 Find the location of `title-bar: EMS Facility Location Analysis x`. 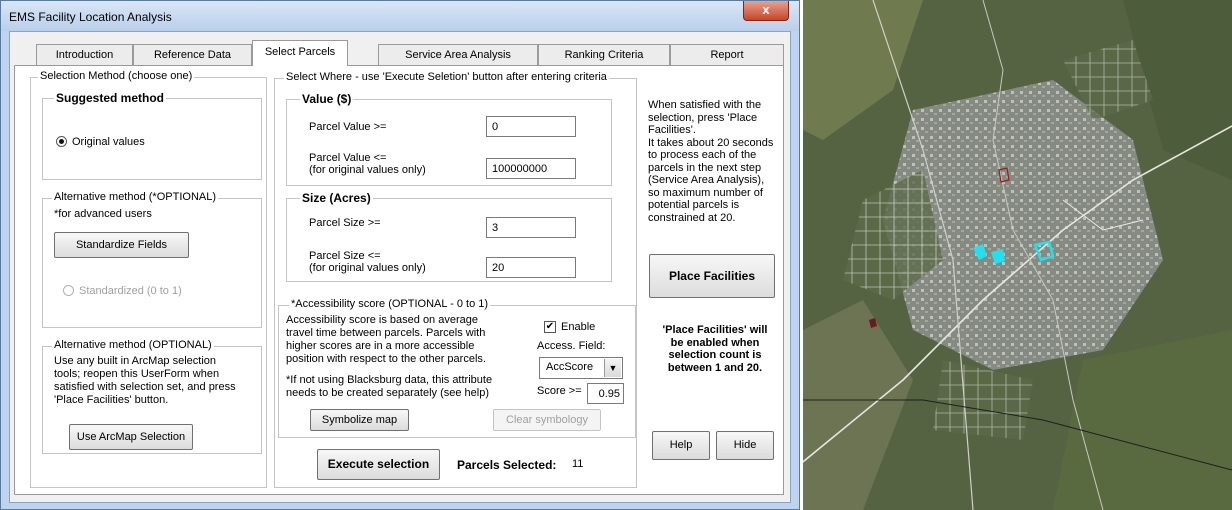

title-bar: EMS Facility Location Analysis x is located at coordinates (400, 16).